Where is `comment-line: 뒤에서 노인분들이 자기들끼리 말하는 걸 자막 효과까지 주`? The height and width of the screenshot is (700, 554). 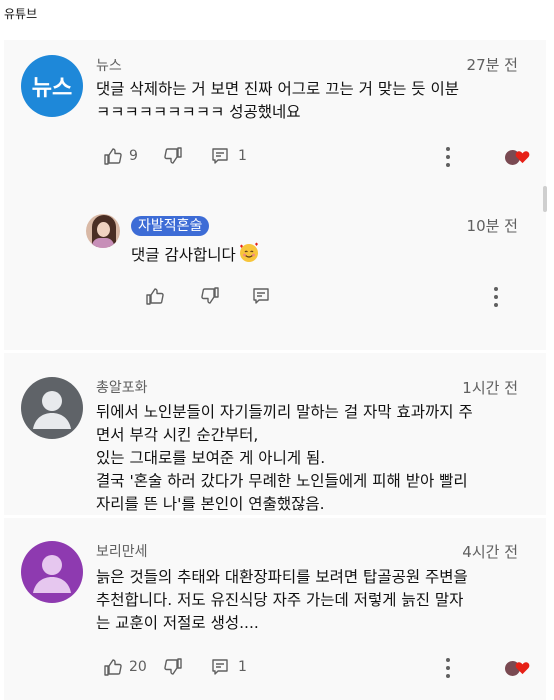
comment-line: 뒤에서 노인분들이 자기들끼리 말하는 걸 자막 효과까지 주 is located at coordinates (284, 412).